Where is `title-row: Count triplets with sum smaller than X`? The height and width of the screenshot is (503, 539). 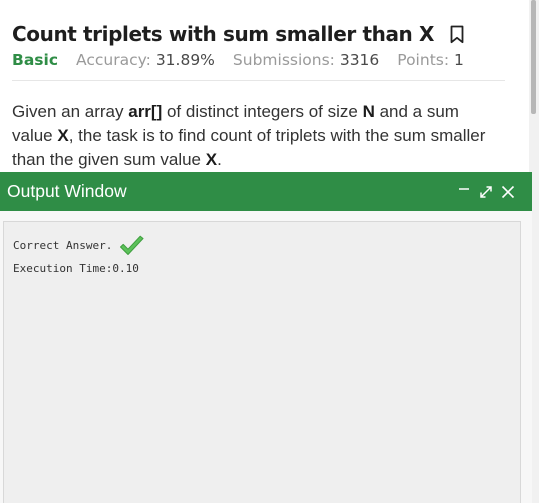 title-row: Count triplets with sum smaller than X is located at coordinates (259, 34).